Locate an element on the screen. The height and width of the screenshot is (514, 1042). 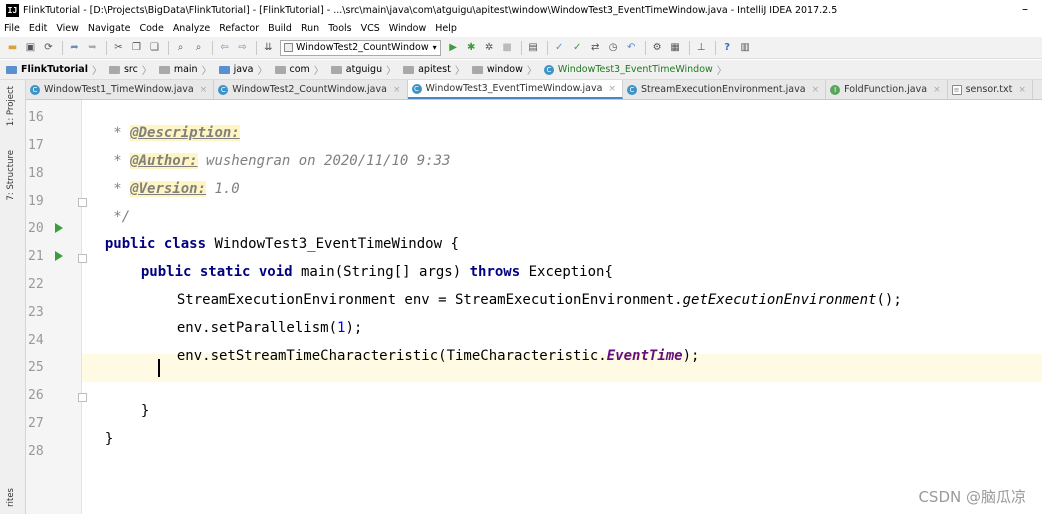
line-number: 25 is located at coordinates (36, 367).